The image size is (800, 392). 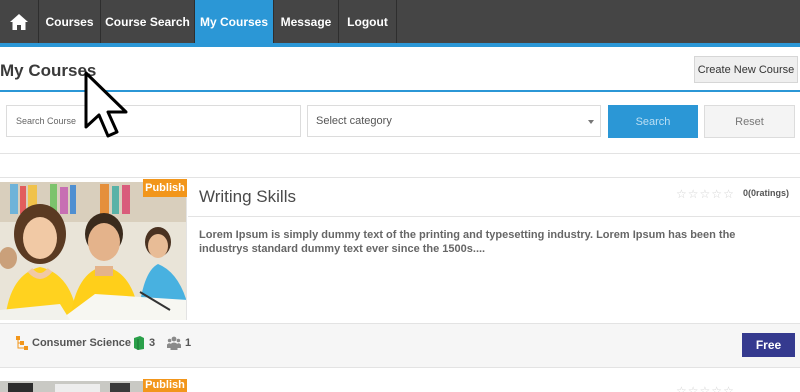 What do you see at coordinates (82, 343) in the screenshot?
I see `course-category-label: Consumer Science` at bounding box center [82, 343].